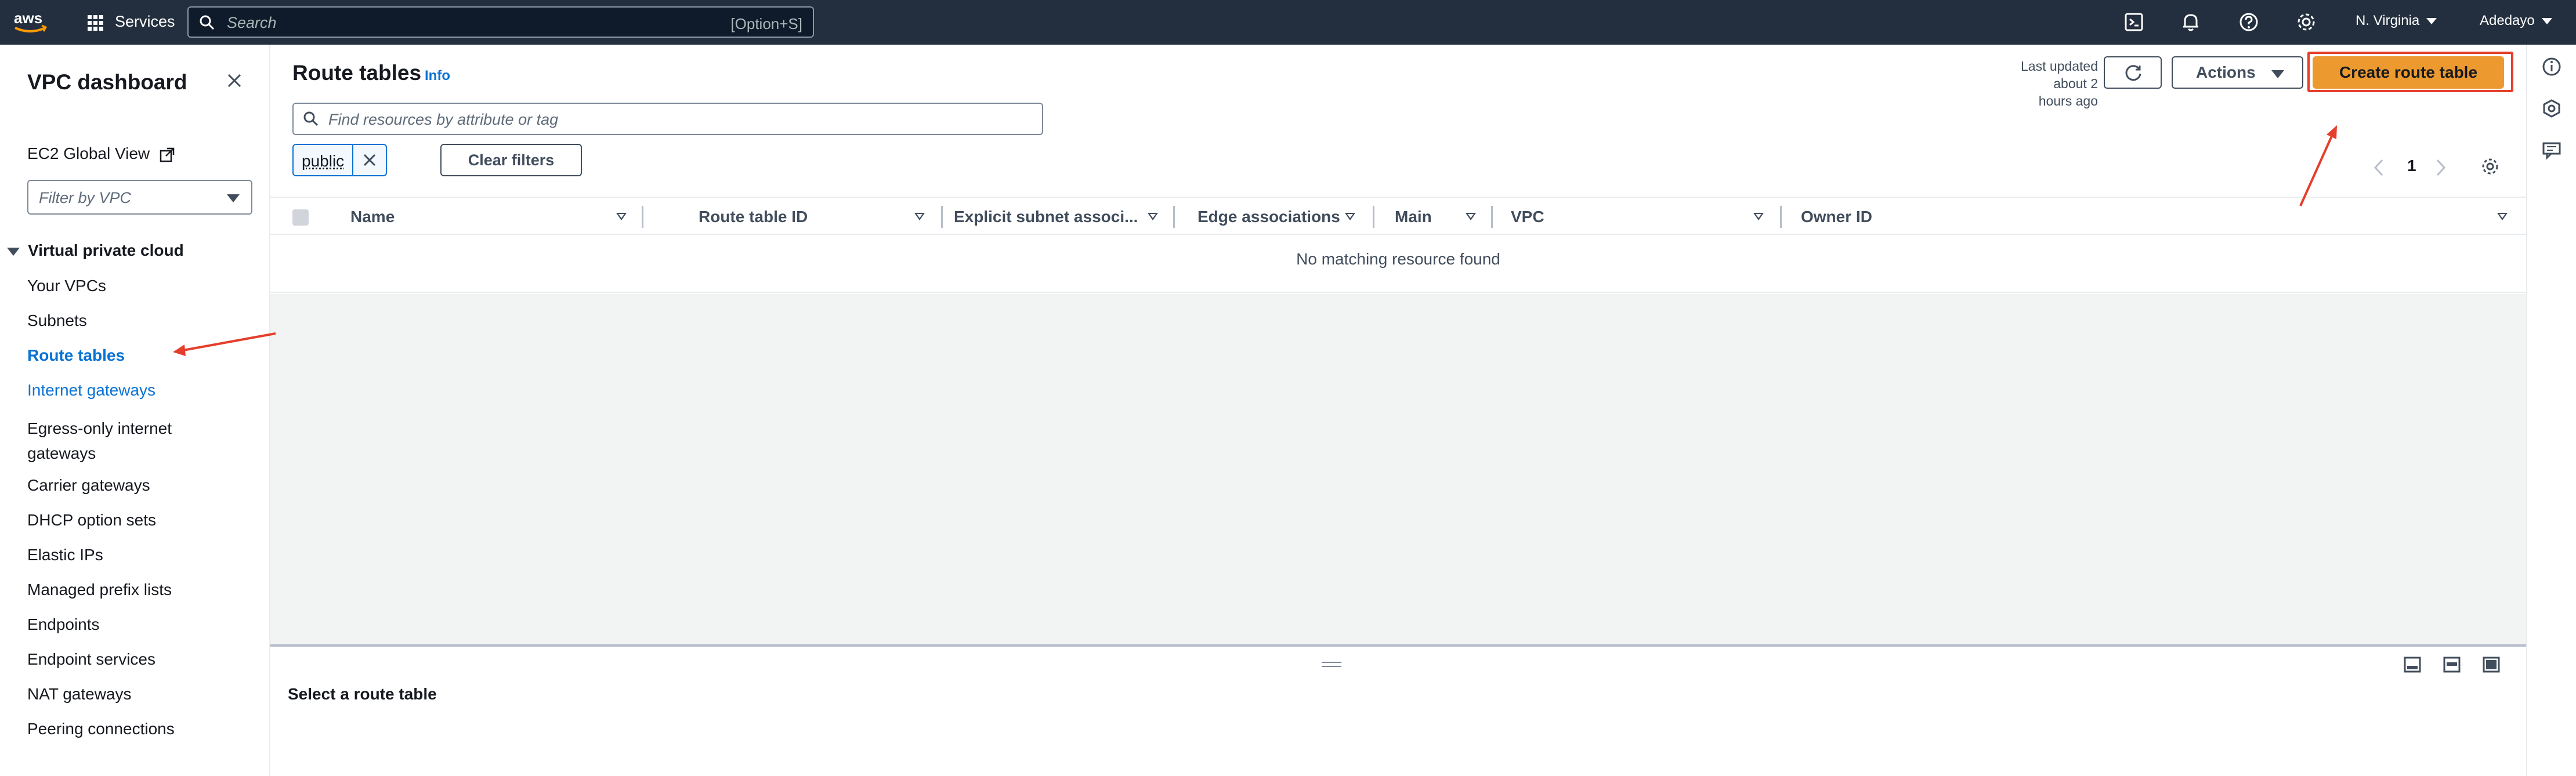  What do you see at coordinates (324, 160) in the screenshot?
I see `filter-token-label: public` at bounding box center [324, 160].